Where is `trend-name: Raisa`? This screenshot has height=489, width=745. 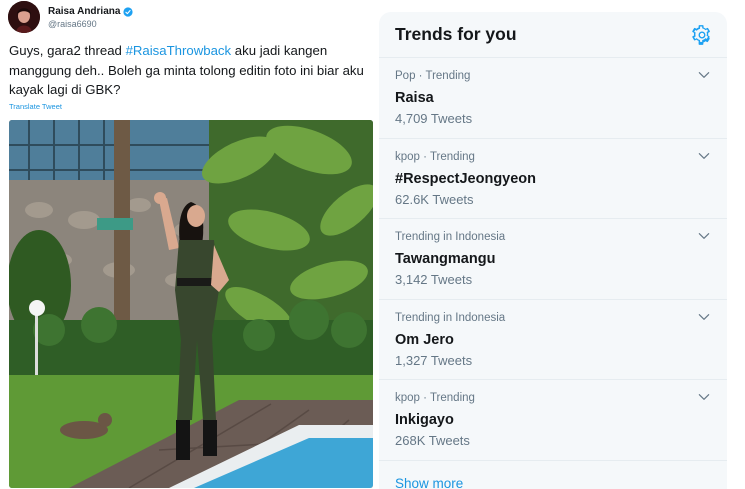
trend-name: Raisa is located at coordinates (414, 98).